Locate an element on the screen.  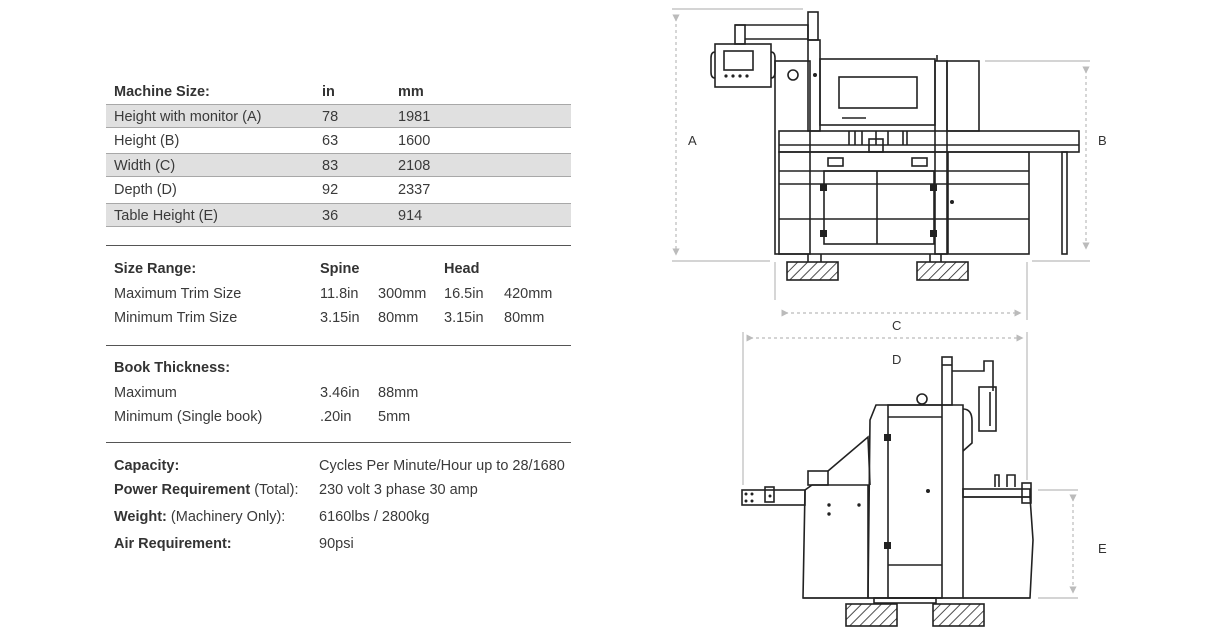
dimension-label-e: E is located at coordinates (1102, 548).